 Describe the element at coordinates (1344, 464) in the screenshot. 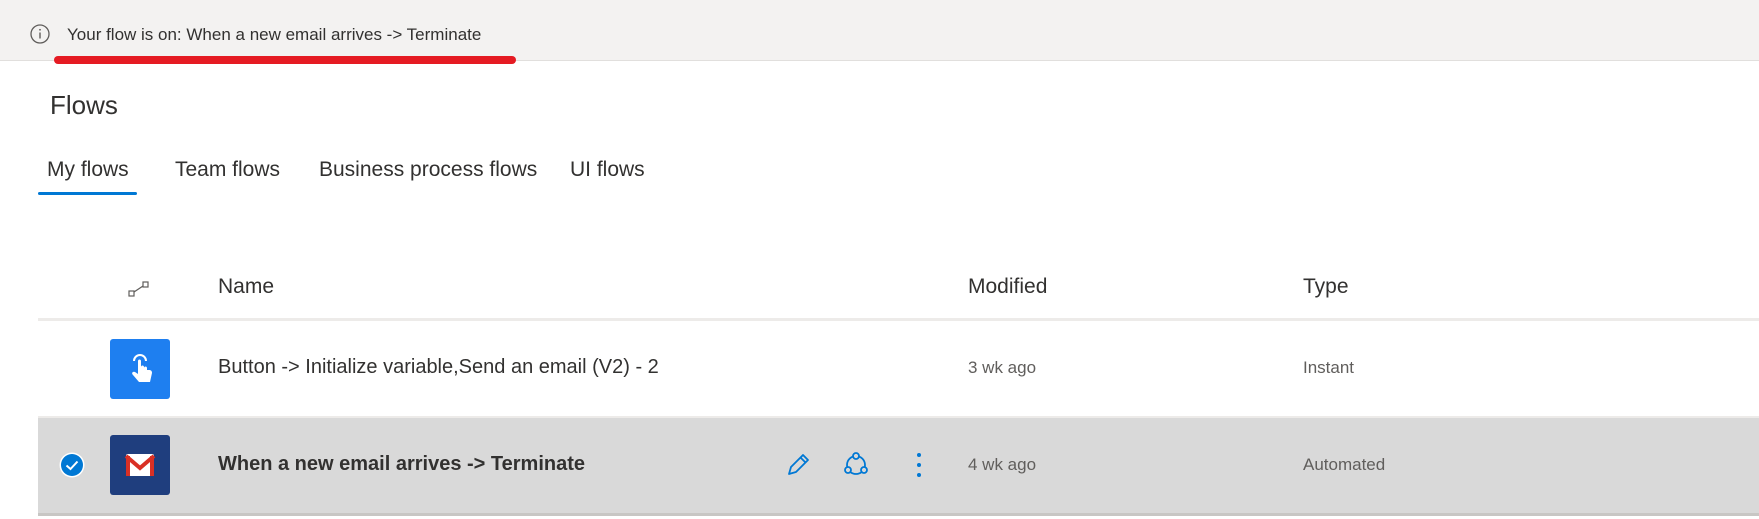

I see `flow-type: Automated` at that location.